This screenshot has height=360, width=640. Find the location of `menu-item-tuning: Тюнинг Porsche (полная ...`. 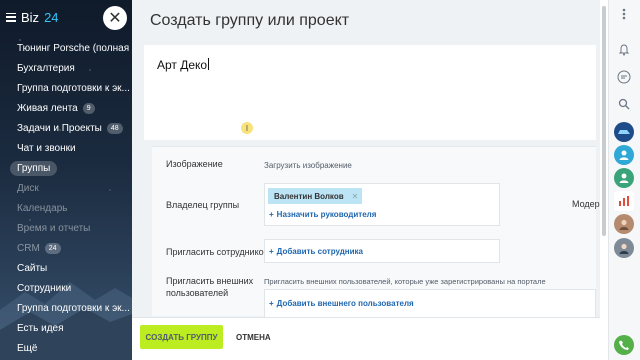

menu-item-tuning: Тюнинг Porsche (полная ... is located at coordinates (66, 48).